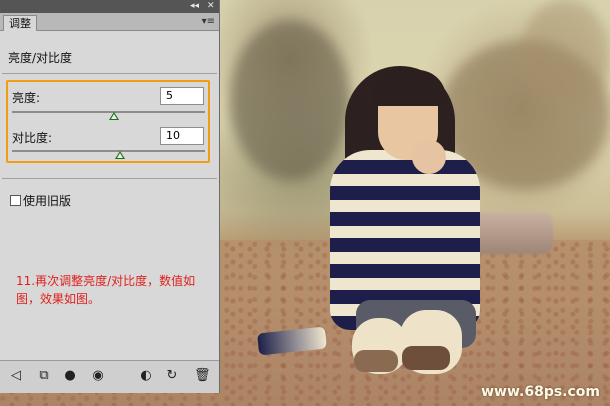 This screenshot has height=406, width=610. What do you see at coordinates (70, 376) in the screenshot?
I see `layer-mask-icon: ●` at bounding box center [70, 376].